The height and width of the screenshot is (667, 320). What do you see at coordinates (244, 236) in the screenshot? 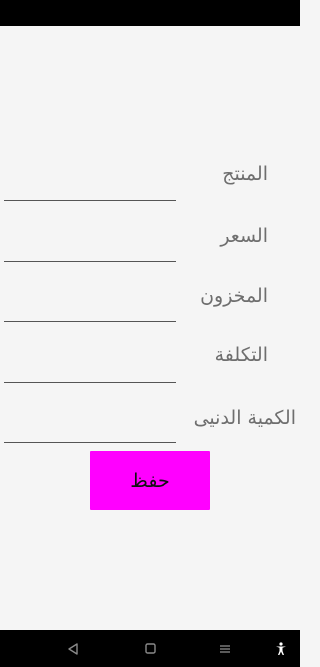
I see `price-label: السعر` at bounding box center [244, 236].